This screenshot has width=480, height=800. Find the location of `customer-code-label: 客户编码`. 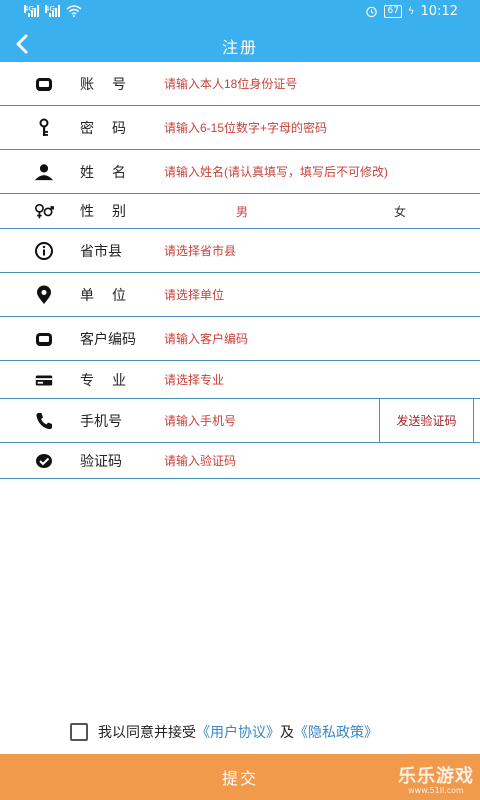

customer-code-label: 客户编码 is located at coordinates (108, 339).